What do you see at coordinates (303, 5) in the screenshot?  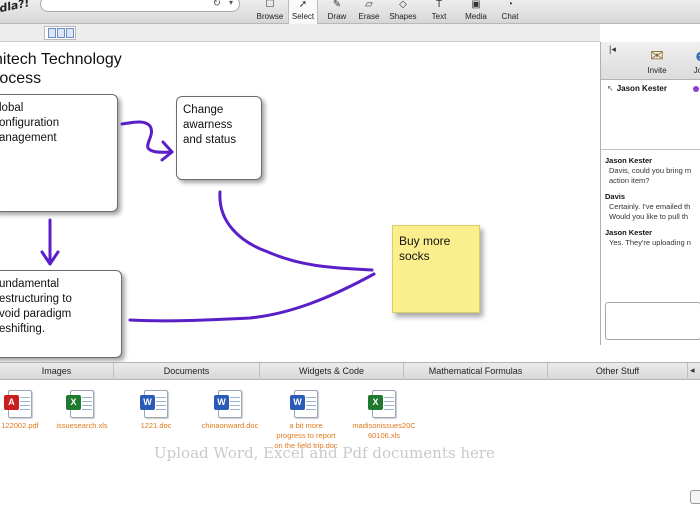 I see `arrow-cursor-icon: ➚` at bounding box center [303, 5].